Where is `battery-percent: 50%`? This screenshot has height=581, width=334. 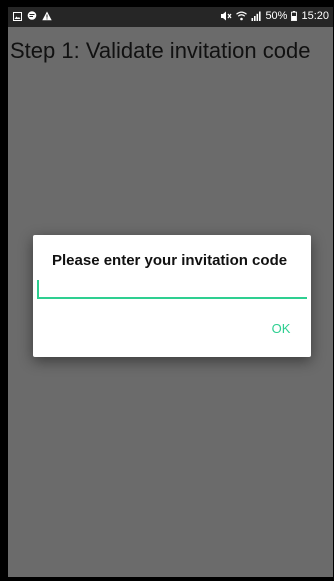
battery-percent: 50% is located at coordinates (276, 16).